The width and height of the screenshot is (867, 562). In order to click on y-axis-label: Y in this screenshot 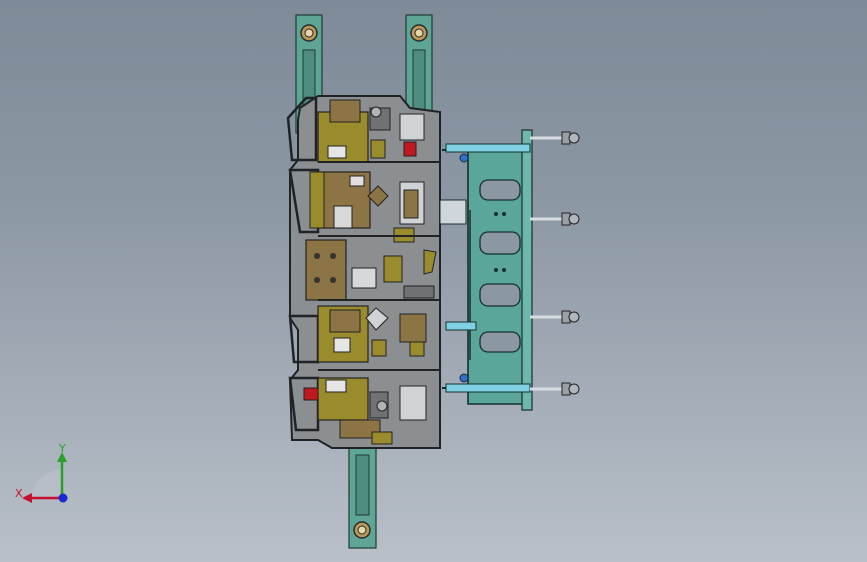, I will do `click(62, 448)`.